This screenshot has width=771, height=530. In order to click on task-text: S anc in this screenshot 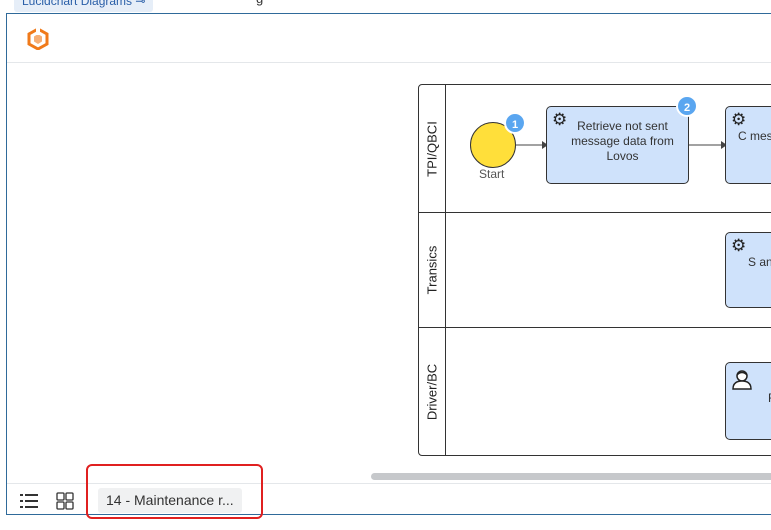, I will do `click(759, 262)`.